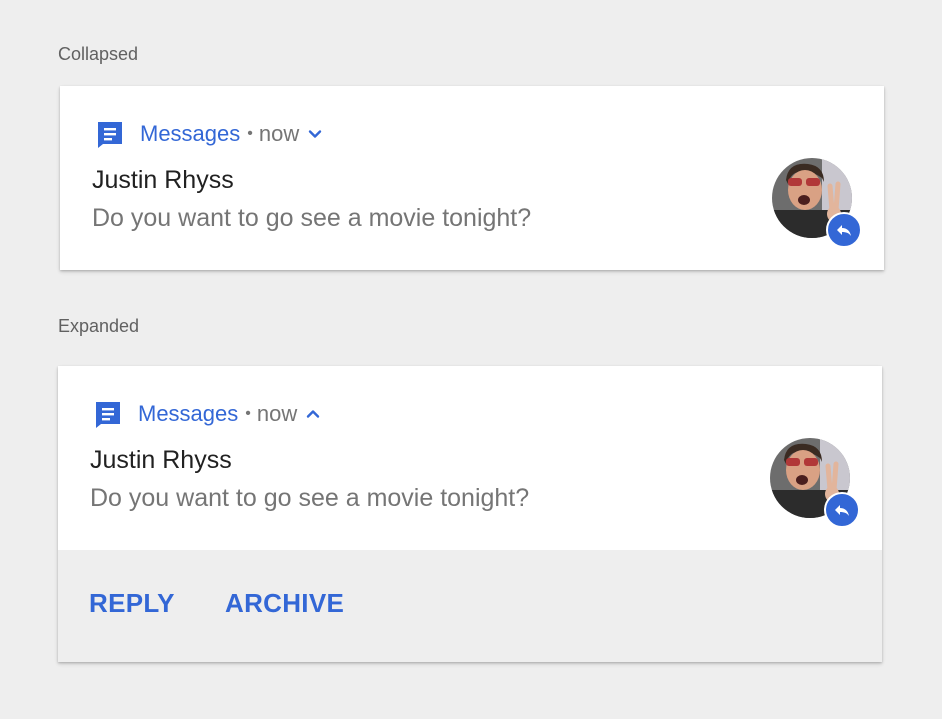 The height and width of the screenshot is (719, 942). I want to click on section-label-collapsed: Collapsed, so click(98, 54).